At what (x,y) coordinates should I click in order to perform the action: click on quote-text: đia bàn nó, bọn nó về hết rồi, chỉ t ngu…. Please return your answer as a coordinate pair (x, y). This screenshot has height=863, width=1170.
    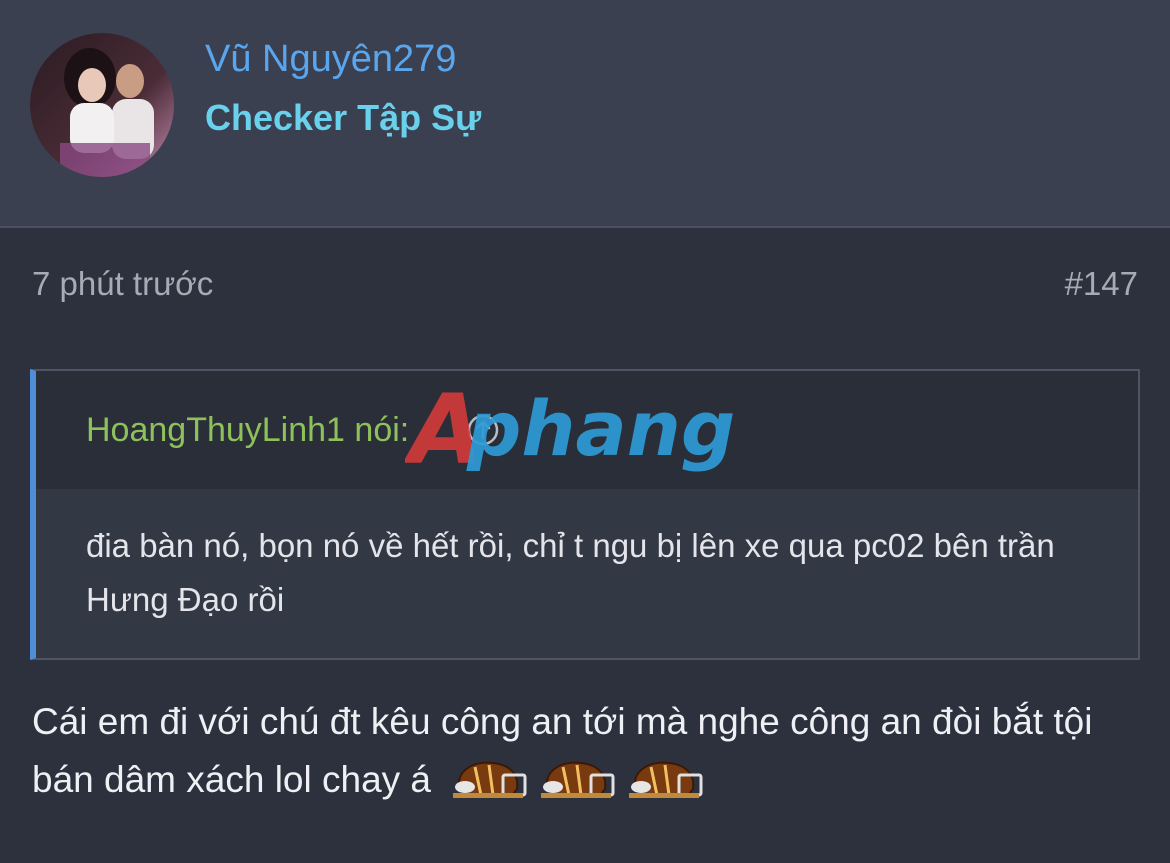
    Looking at the image, I should click on (570, 572).